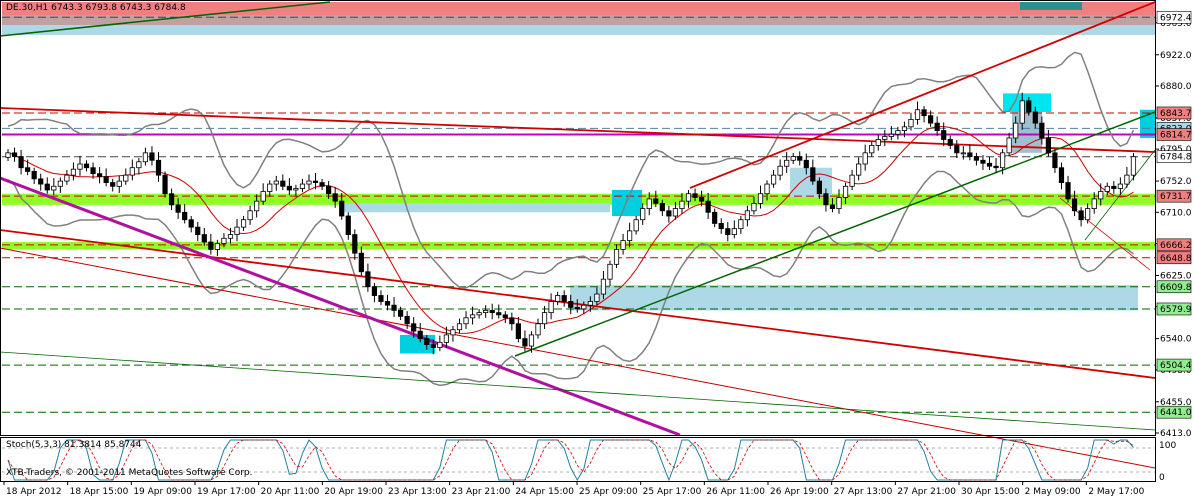 The height and width of the screenshot is (498, 1194). I want to click on price-tag-label: 6504.4, so click(1176, 366).